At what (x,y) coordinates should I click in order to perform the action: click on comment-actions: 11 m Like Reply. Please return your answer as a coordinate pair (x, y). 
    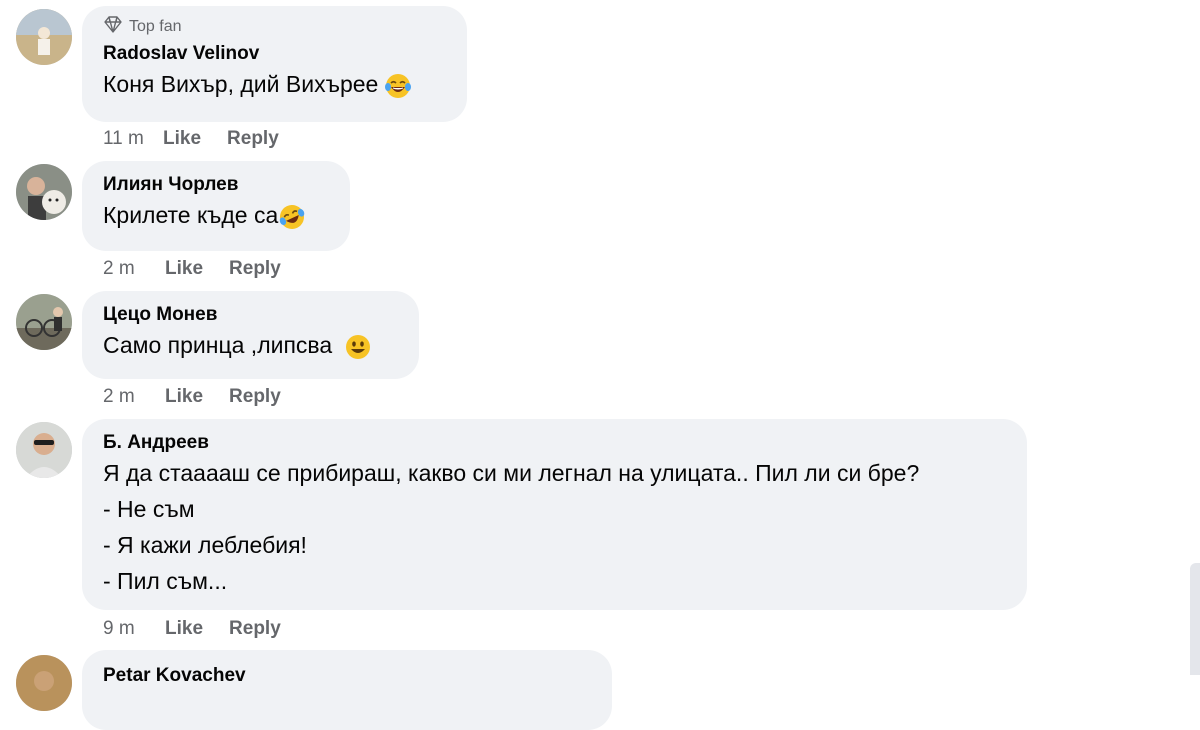
    Looking at the image, I should click on (191, 139).